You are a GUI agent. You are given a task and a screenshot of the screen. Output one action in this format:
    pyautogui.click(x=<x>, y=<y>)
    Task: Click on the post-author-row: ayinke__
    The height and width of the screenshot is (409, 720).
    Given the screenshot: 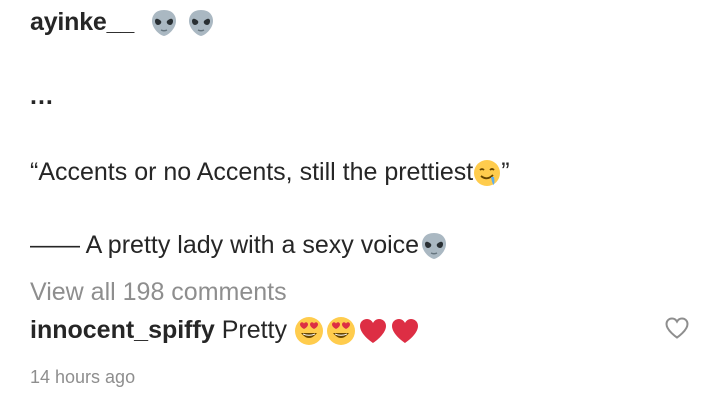 What is the action you would take?
    pyautogui.click(x=123, y=23)
    